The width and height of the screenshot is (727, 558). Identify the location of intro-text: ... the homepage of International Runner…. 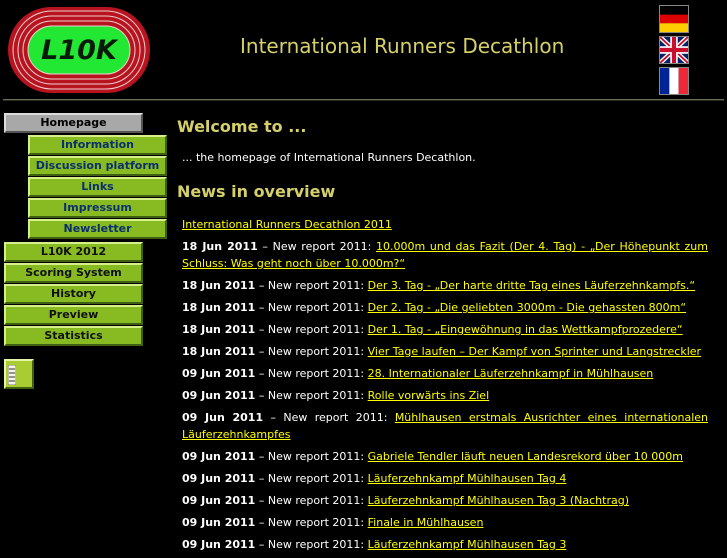
(329, 157).